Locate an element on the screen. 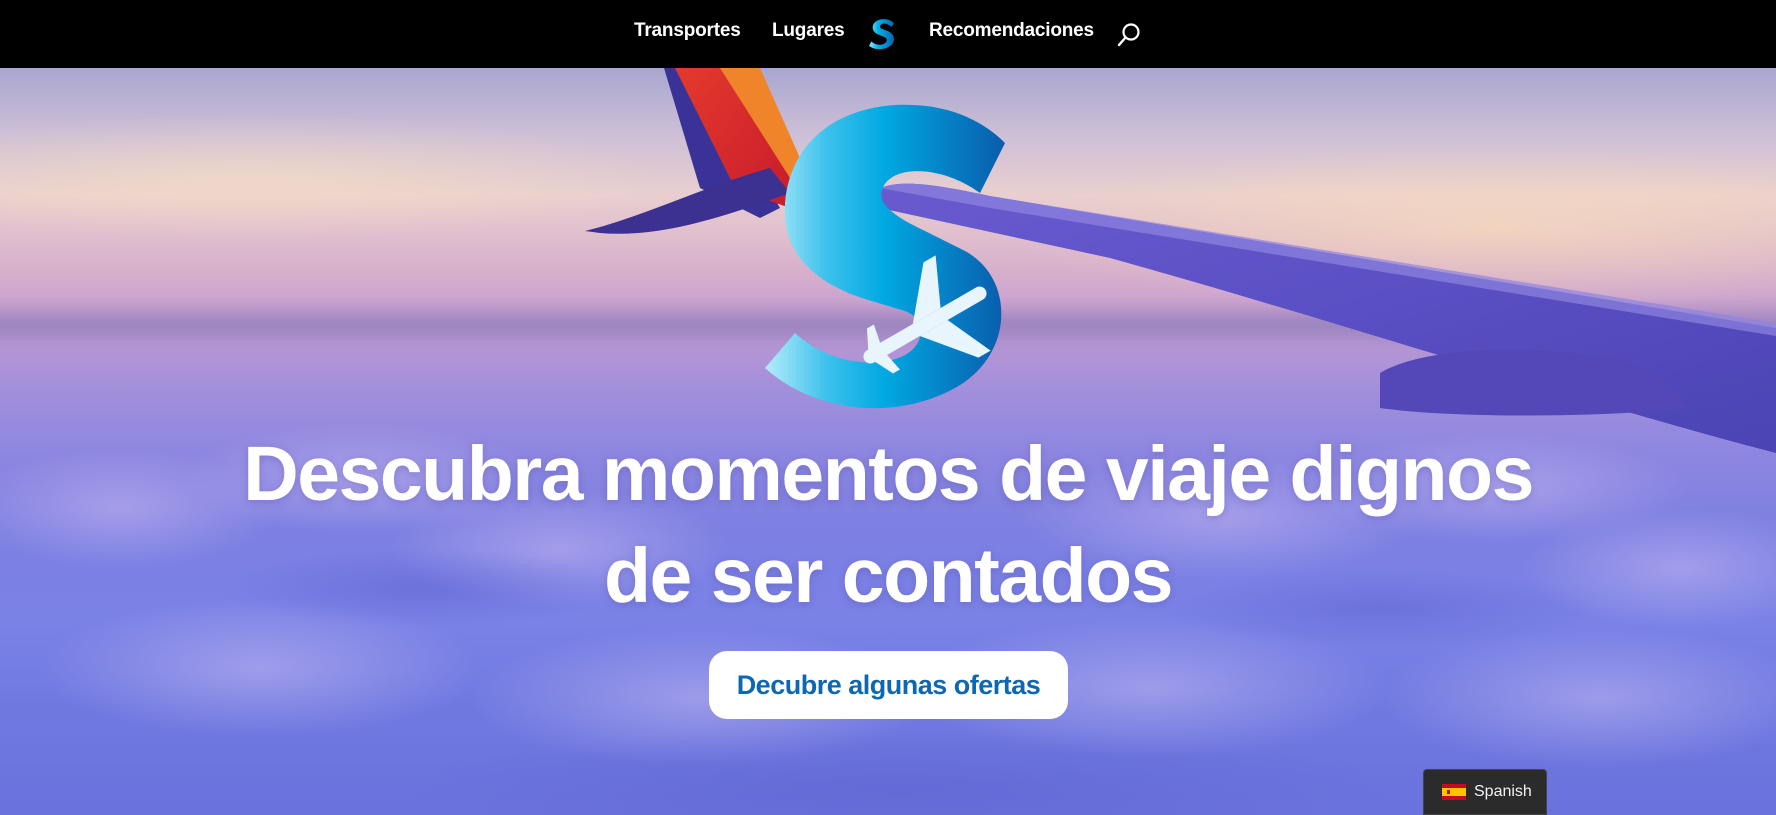 Image resolution: width=1776 pixels, height=815 pixels. offers-cta-button: Decubre algunas ofertas is located at coordinates (888, 685).